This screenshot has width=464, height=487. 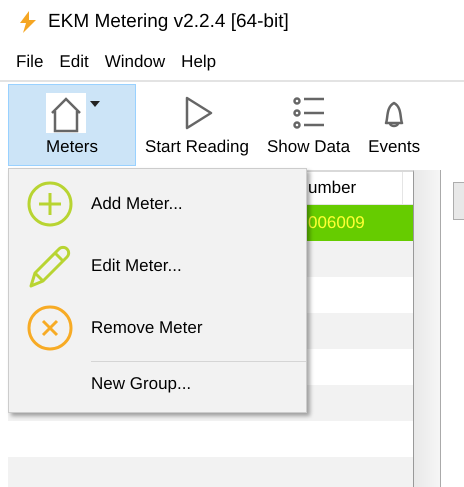 I want to click on remove-icon, so click(x=50, y=328).